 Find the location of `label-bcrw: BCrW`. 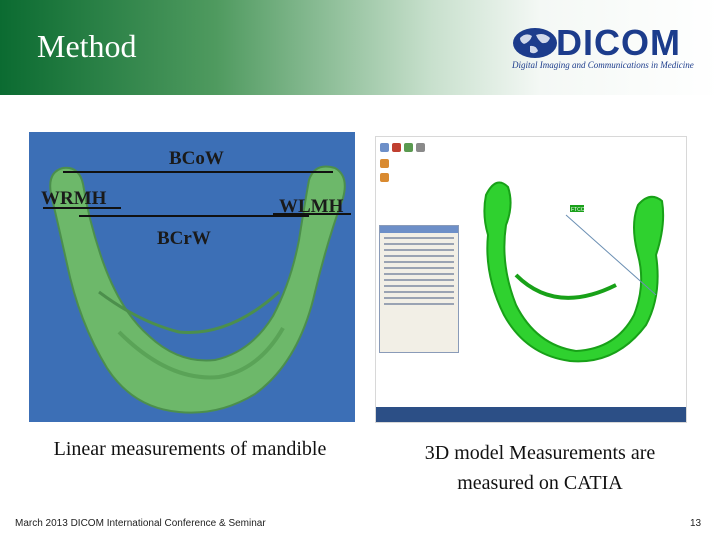

label-bcrw: BCrW is located at coordinates (184, 238).